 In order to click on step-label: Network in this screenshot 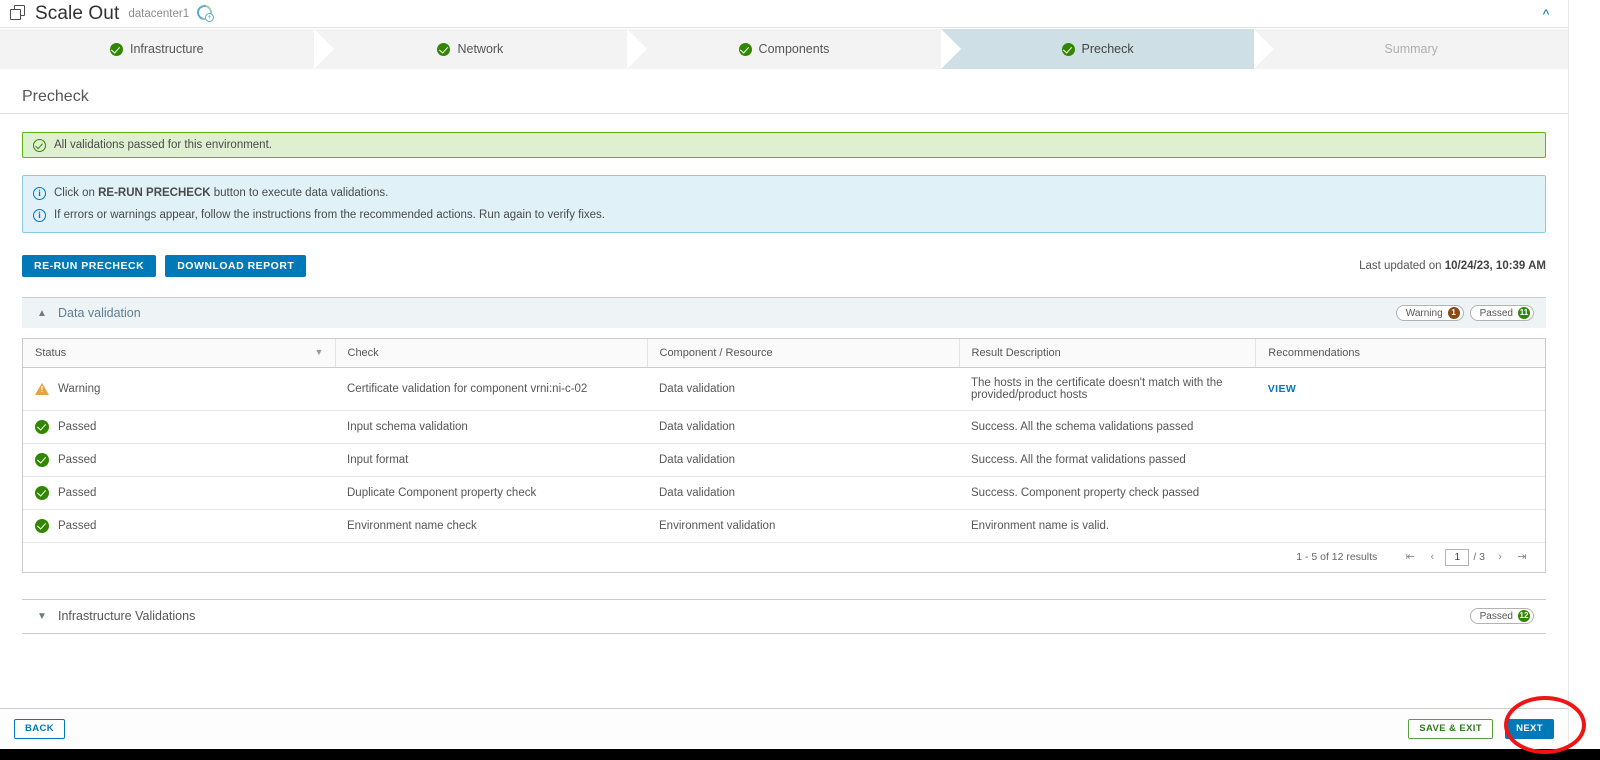, I will do `click(480, 49)`.